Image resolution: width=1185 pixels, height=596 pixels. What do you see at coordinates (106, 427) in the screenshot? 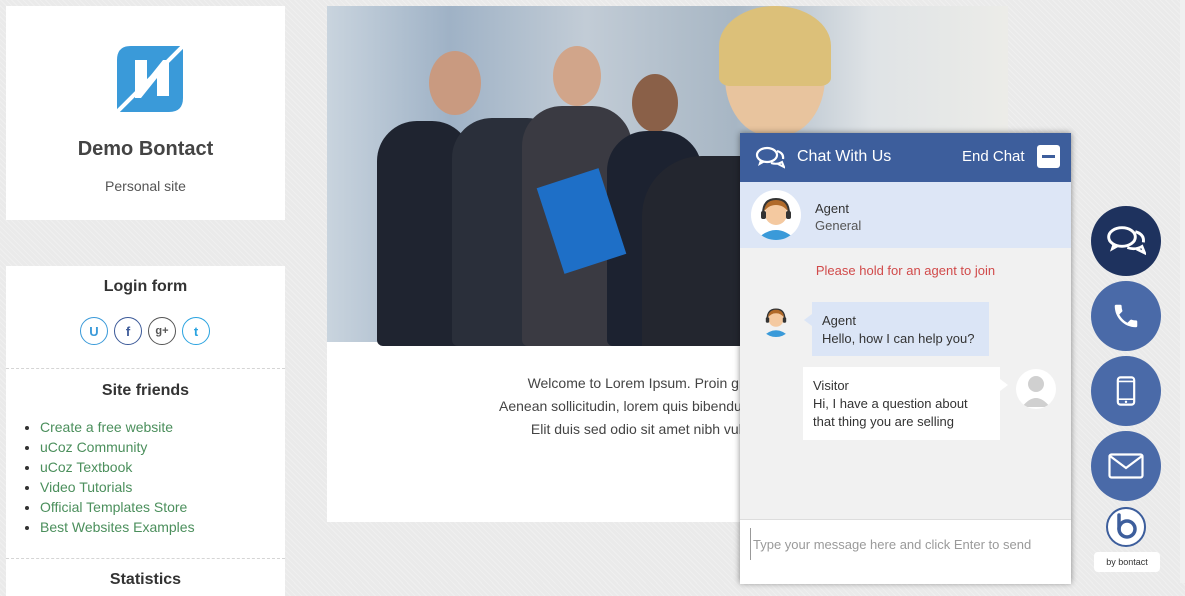
I see `friend-link: Create a free website` at bounding box center [106, 427].